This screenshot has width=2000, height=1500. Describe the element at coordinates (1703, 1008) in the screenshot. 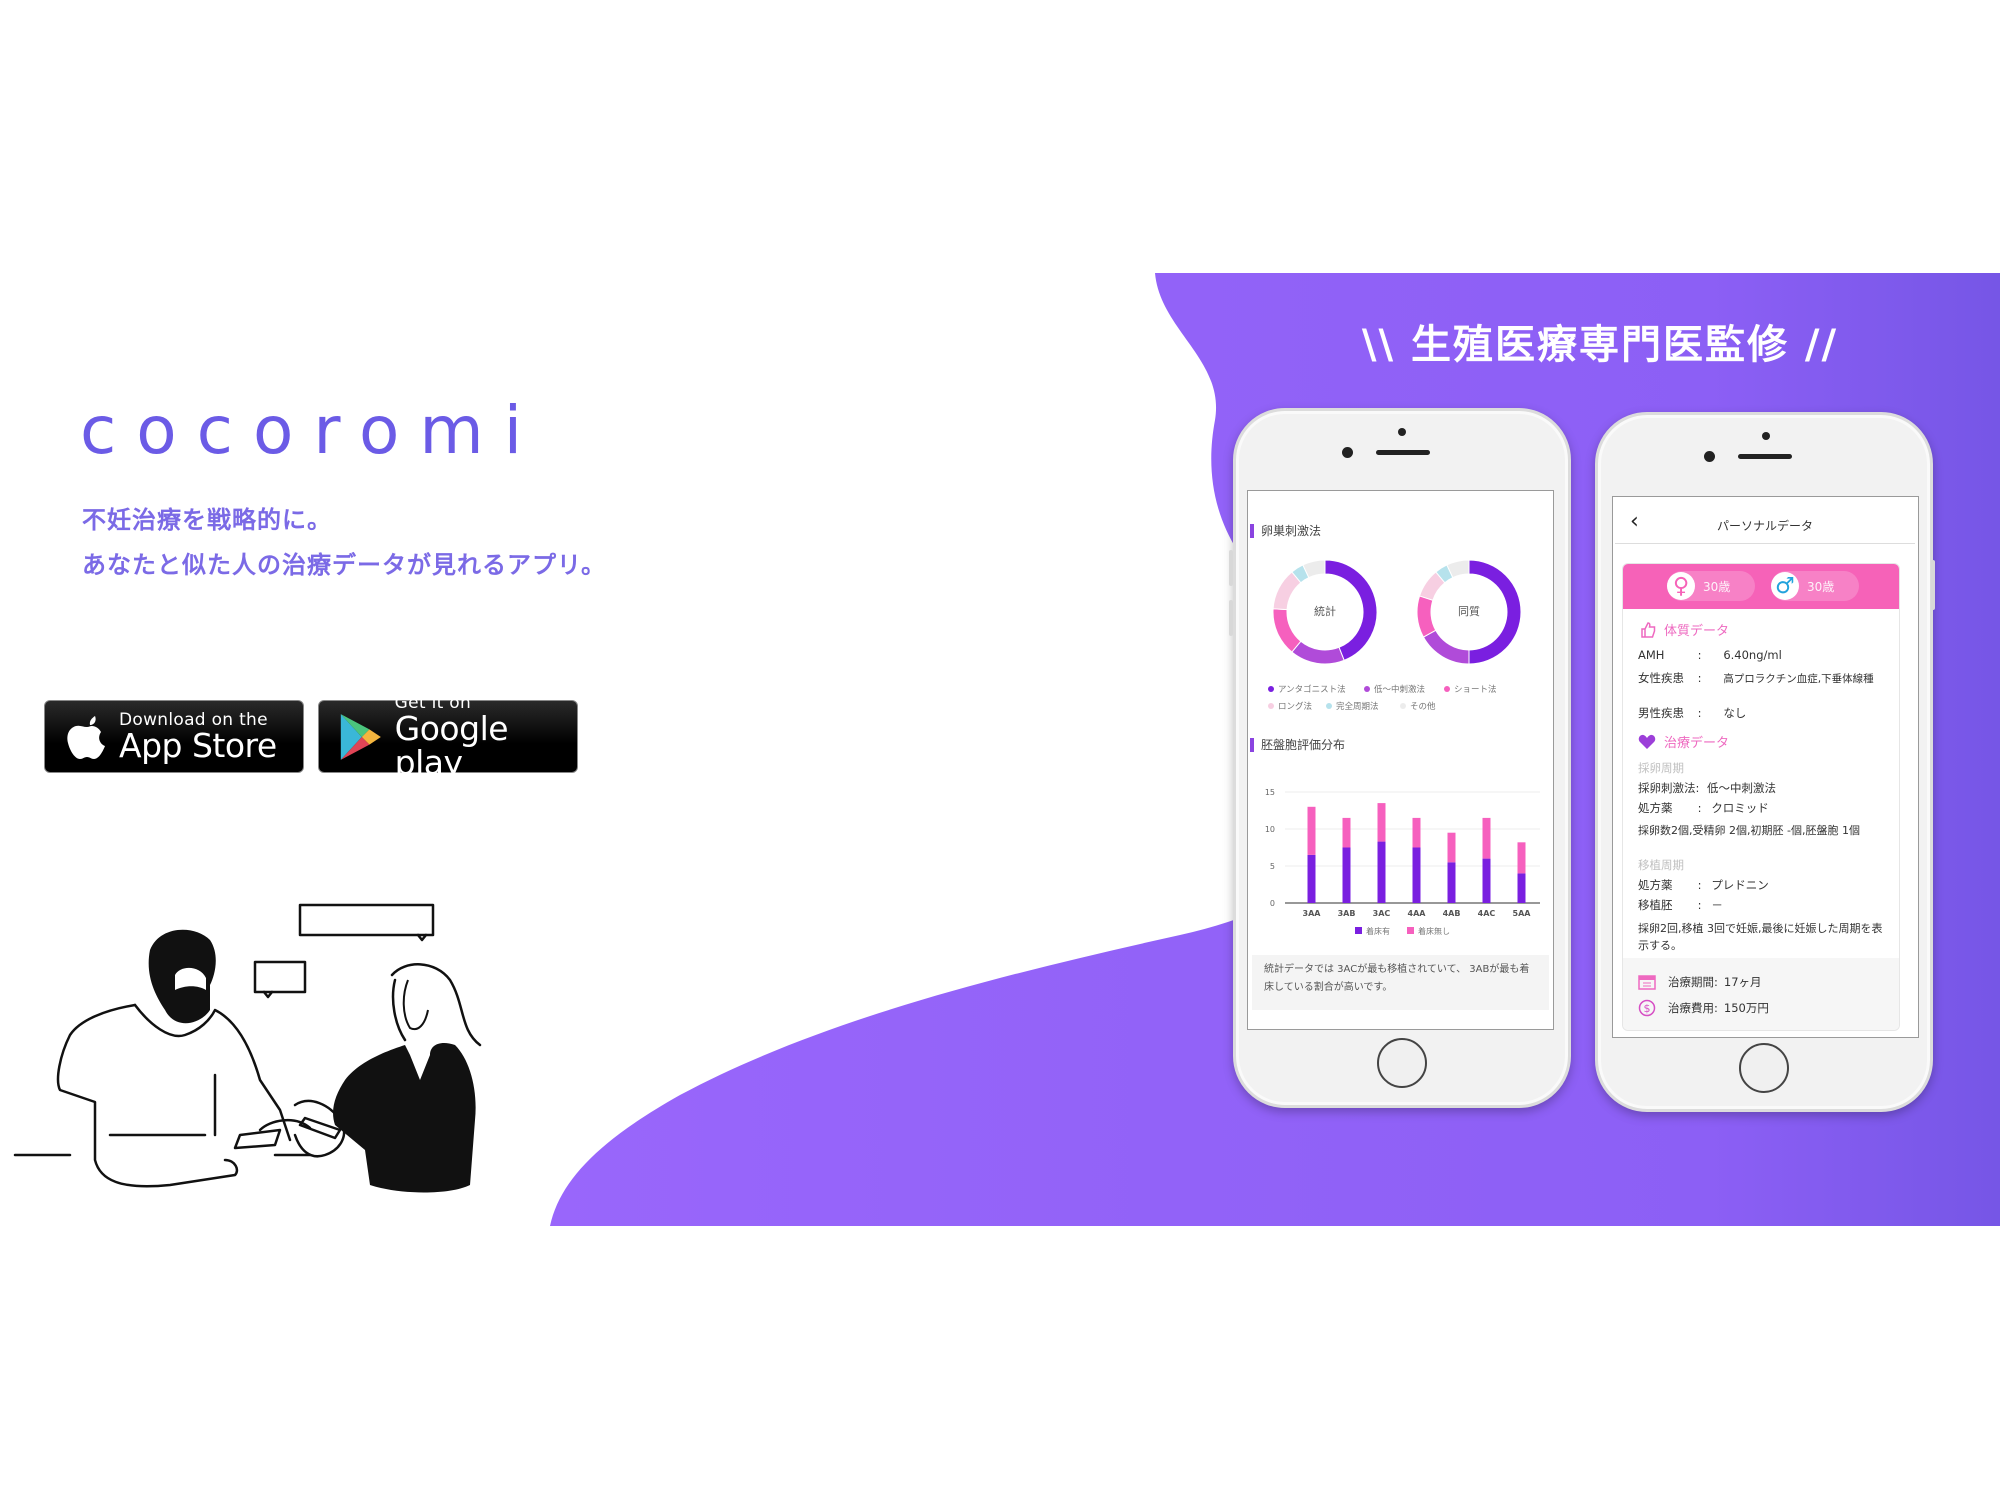

I see `cost-row: $ 治療費用: 150万円` at that location.